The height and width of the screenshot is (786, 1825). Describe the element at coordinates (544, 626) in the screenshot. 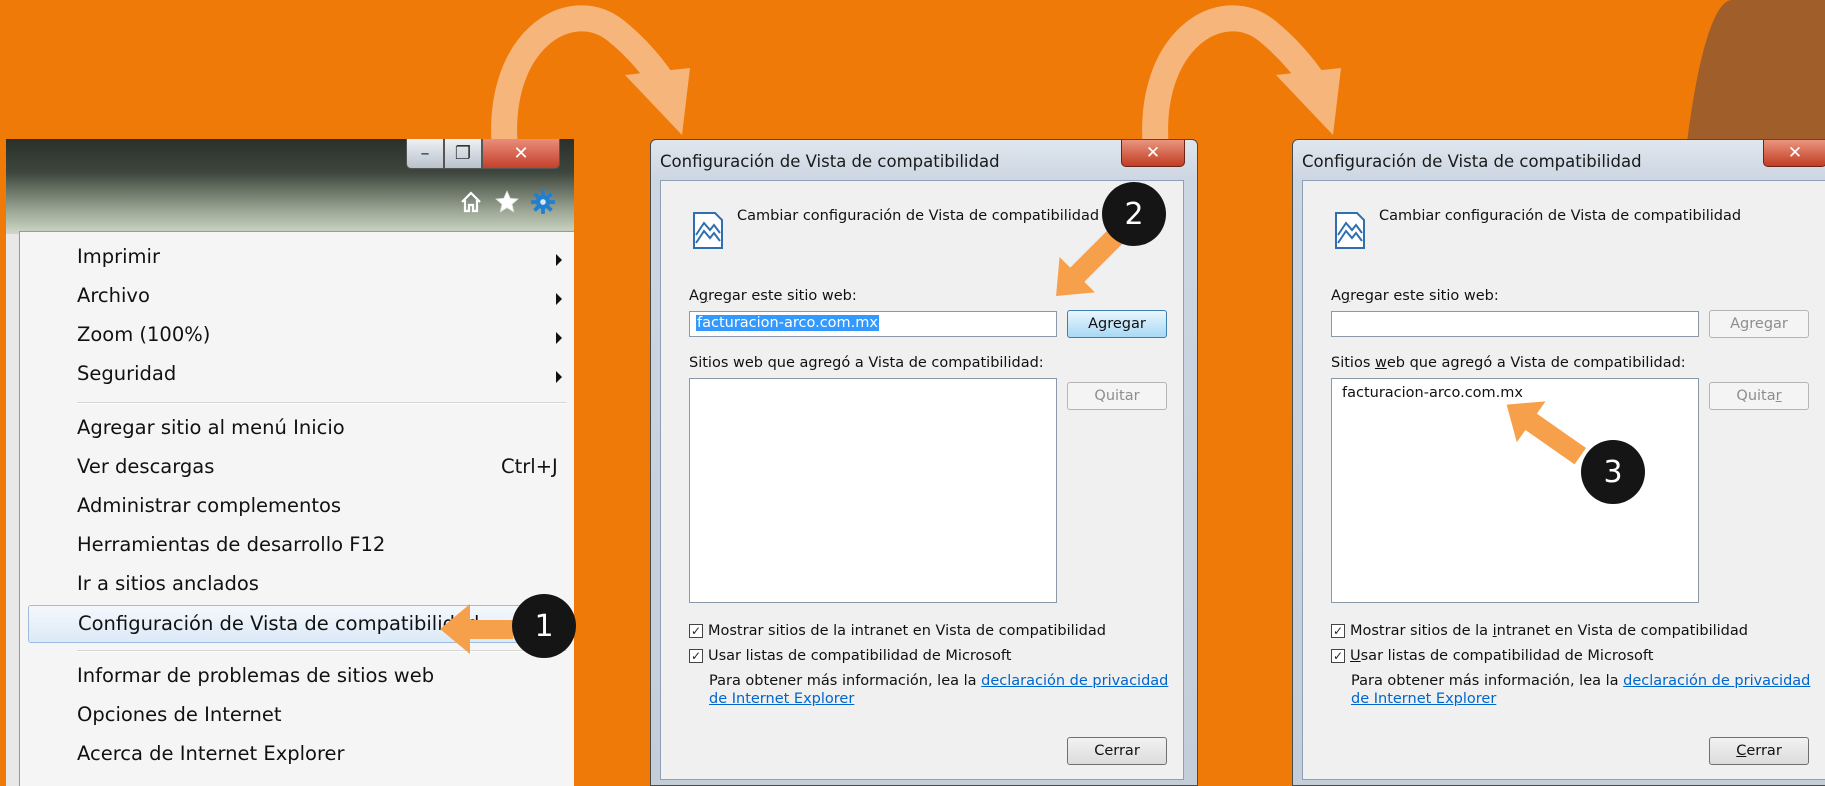

I see `step-badge-1: 1` at that location.